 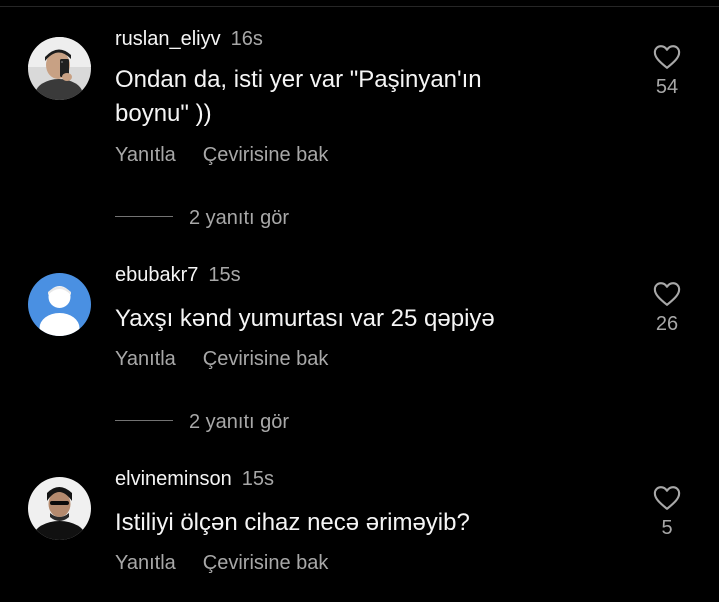 What do you see at coordinates (359, 6) in the screenshot?
I see `top-divider` at bounding box center [359, 6].